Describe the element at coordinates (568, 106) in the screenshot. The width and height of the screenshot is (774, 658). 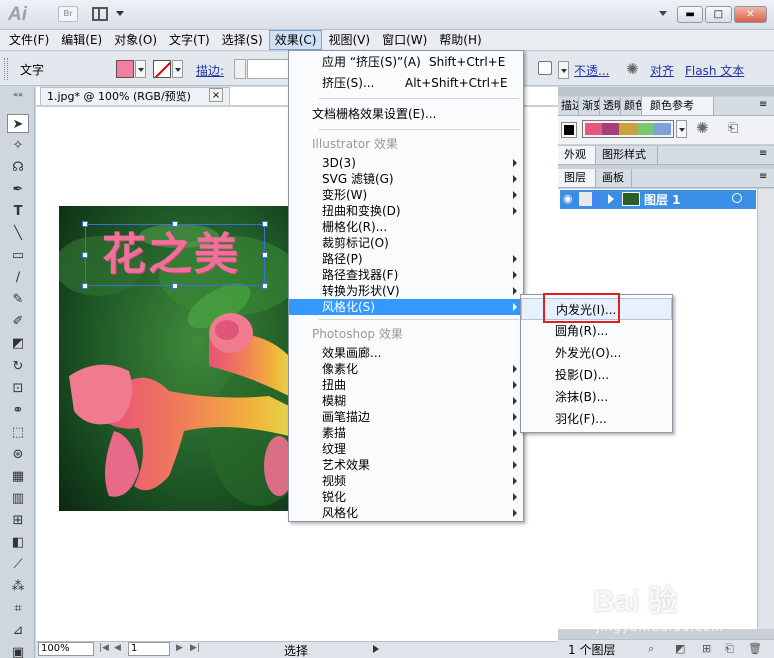
I see `tab-stroke: 描边` at that location.